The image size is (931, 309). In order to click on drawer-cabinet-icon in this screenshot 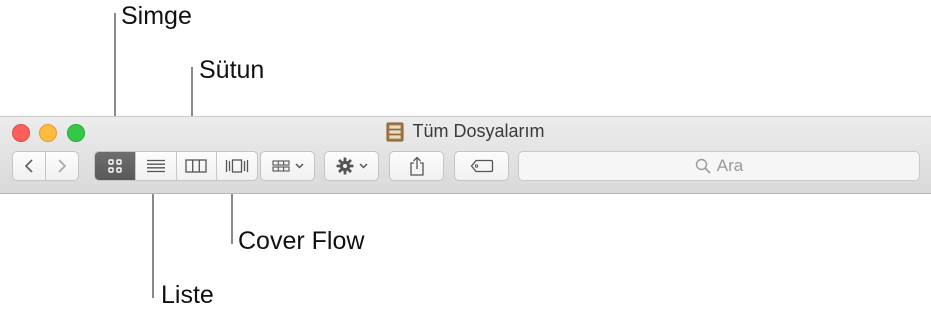, I will do `click(395, 132)`.